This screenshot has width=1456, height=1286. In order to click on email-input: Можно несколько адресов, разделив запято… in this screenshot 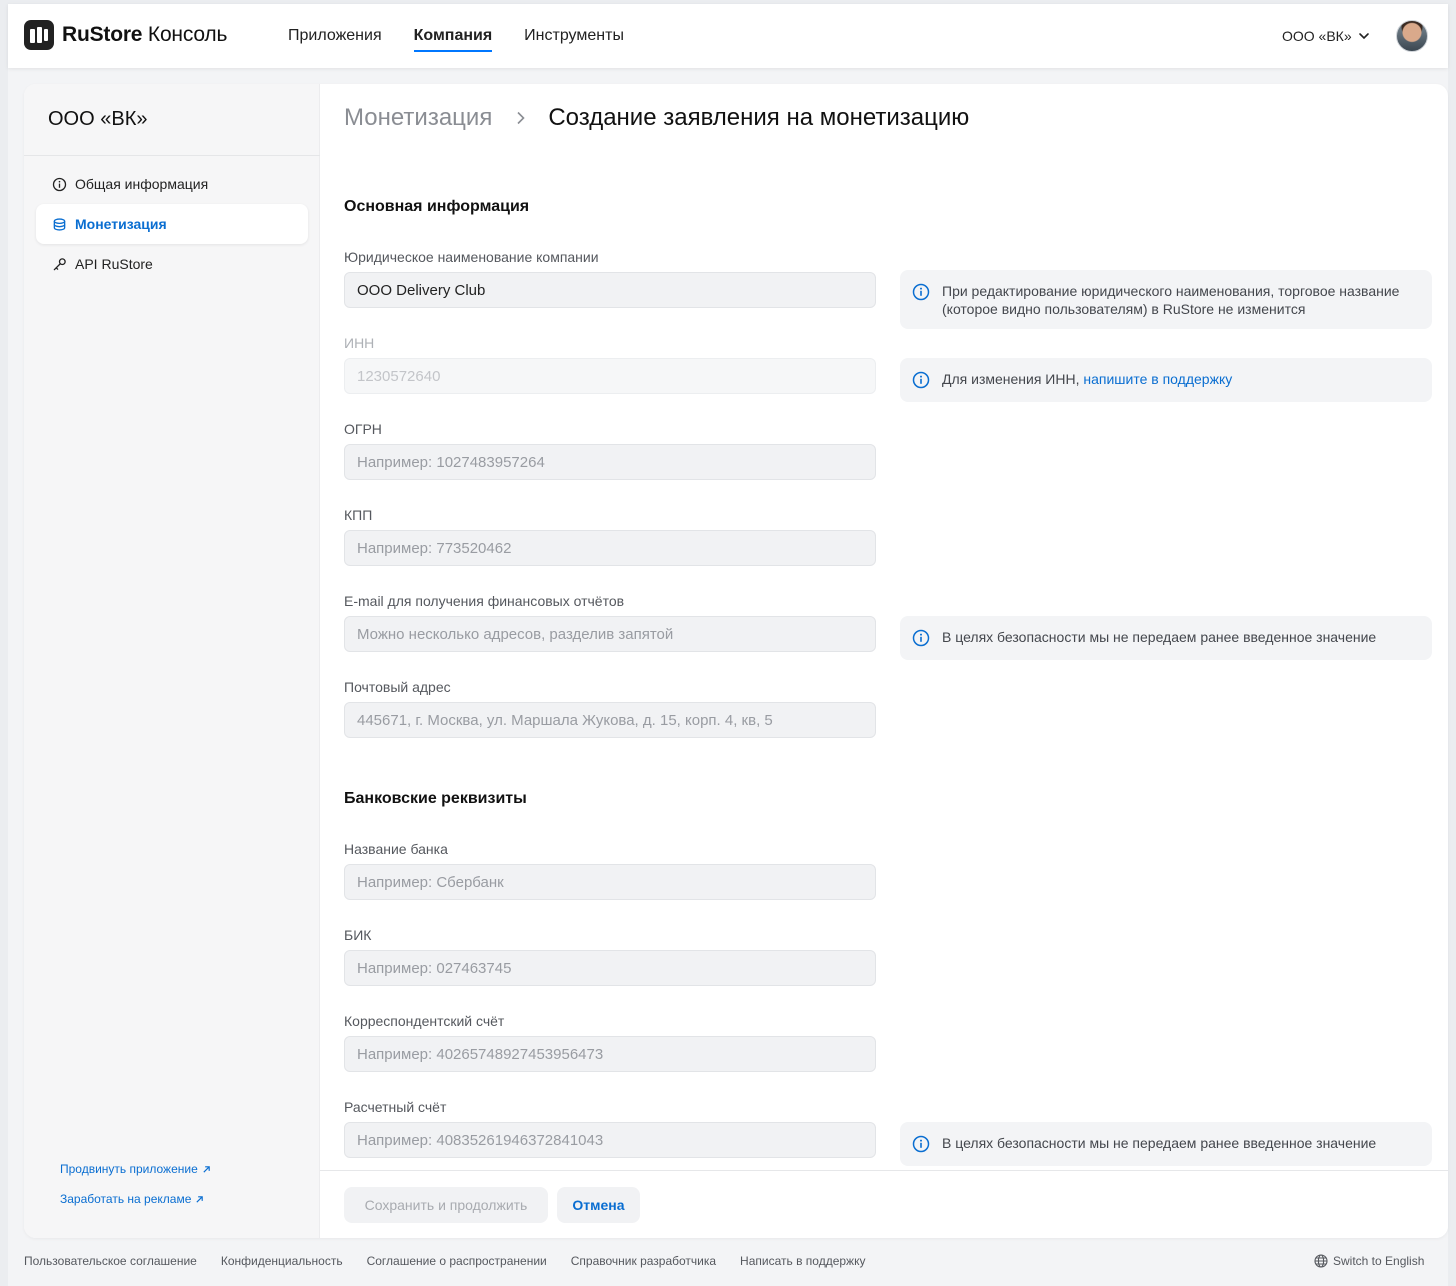, I will do `click(610, 634)`.